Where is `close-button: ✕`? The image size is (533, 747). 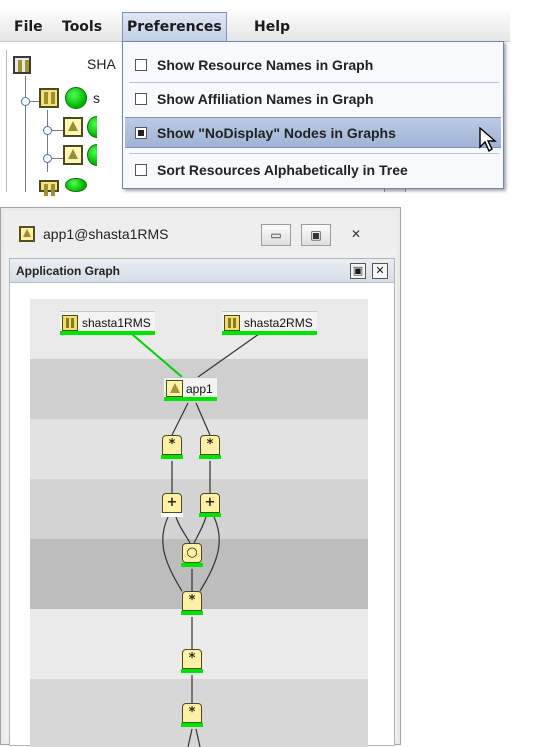 close-button: ✕ is located at coordinates (356, 235).